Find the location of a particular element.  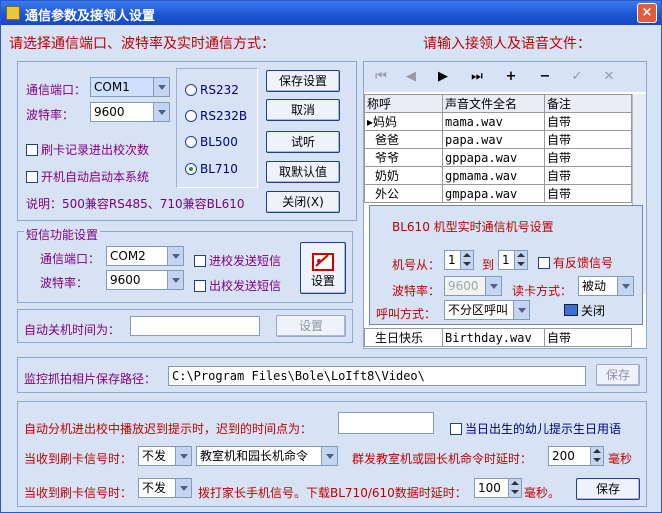

cell: mama.wav is located at coordinates (493, 121).